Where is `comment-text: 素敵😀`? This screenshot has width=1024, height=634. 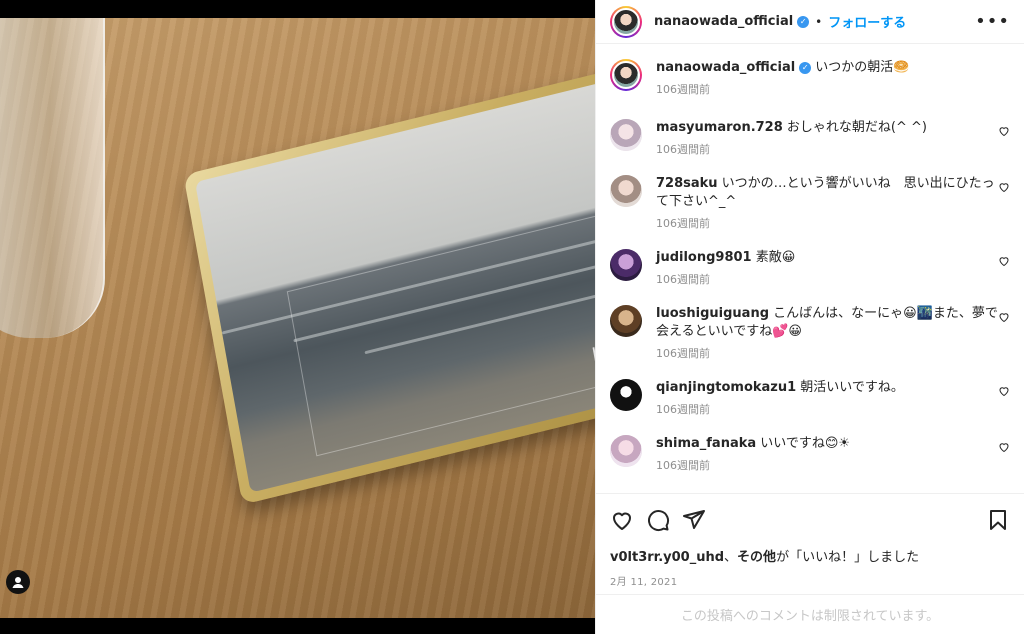
comment-text: 素敵😀 is located at coordinates (773, 257).